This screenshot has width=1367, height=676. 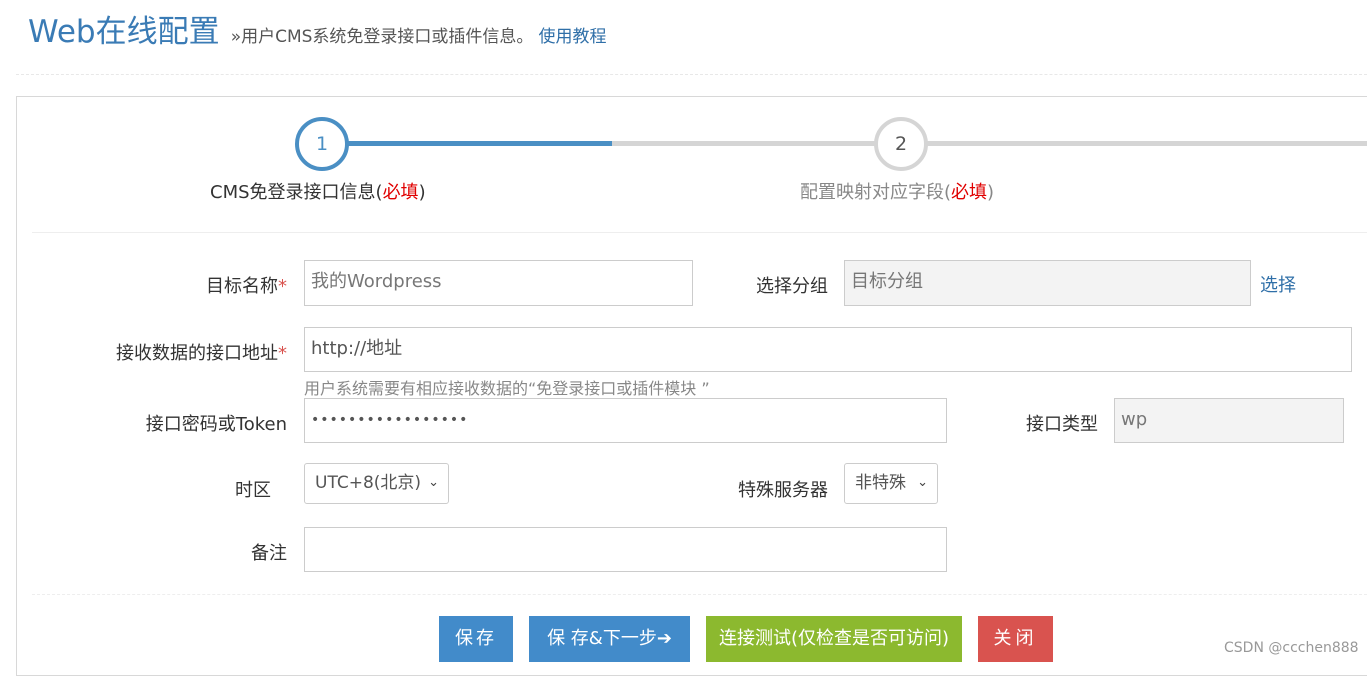 What do you see at coordinates (792, 286) in the screenshot?
I see `group-label: 选择分组` at bounding box center [792, 286].